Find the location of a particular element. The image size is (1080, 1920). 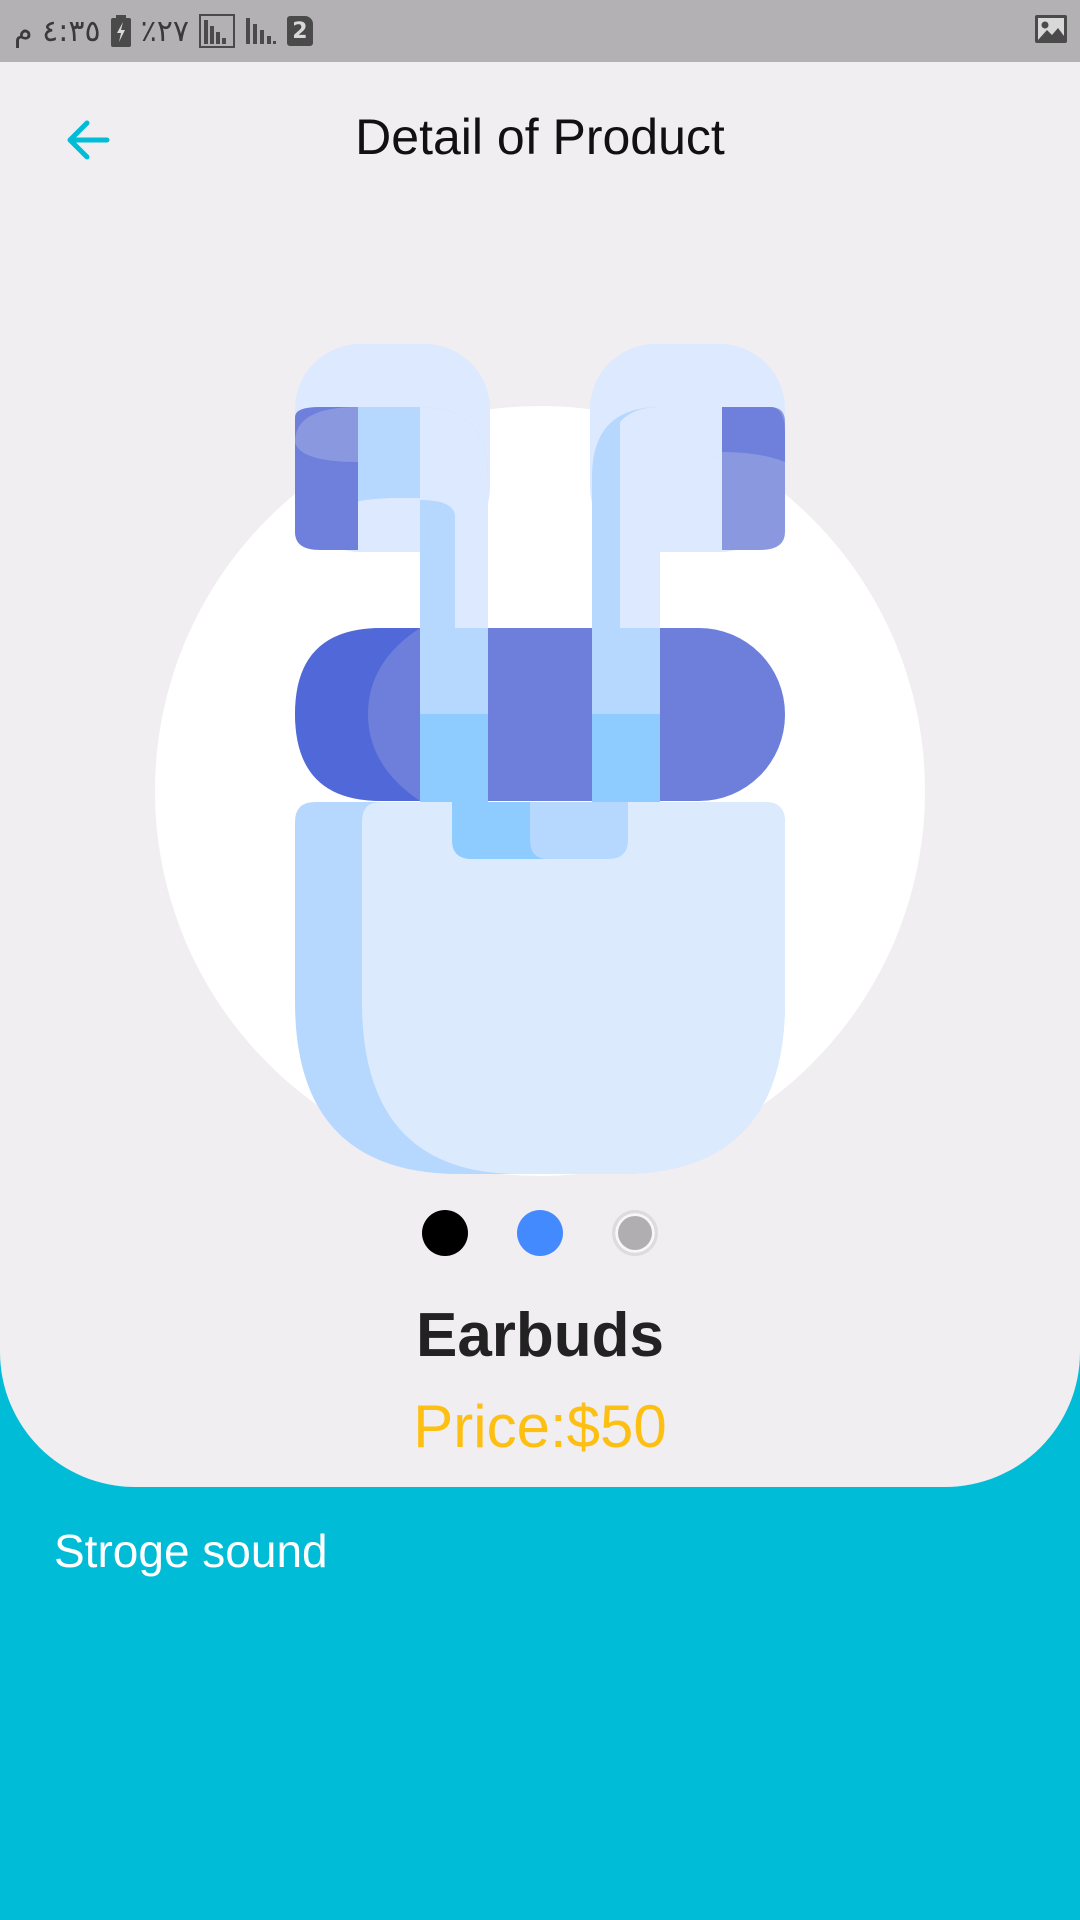

status-bar: ٤:٣٥ م ٪٢٧ 2 is located at coordinates (540, 31).